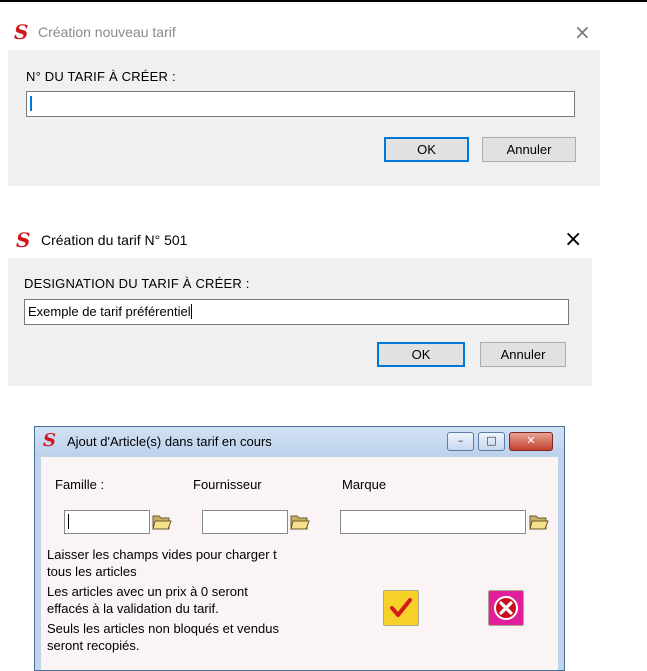 The image size is (647, 671). What do you see at coordinates (531, 441) in the screenshot?
I see `close-button: ✕` at bounding box center [531, 441].